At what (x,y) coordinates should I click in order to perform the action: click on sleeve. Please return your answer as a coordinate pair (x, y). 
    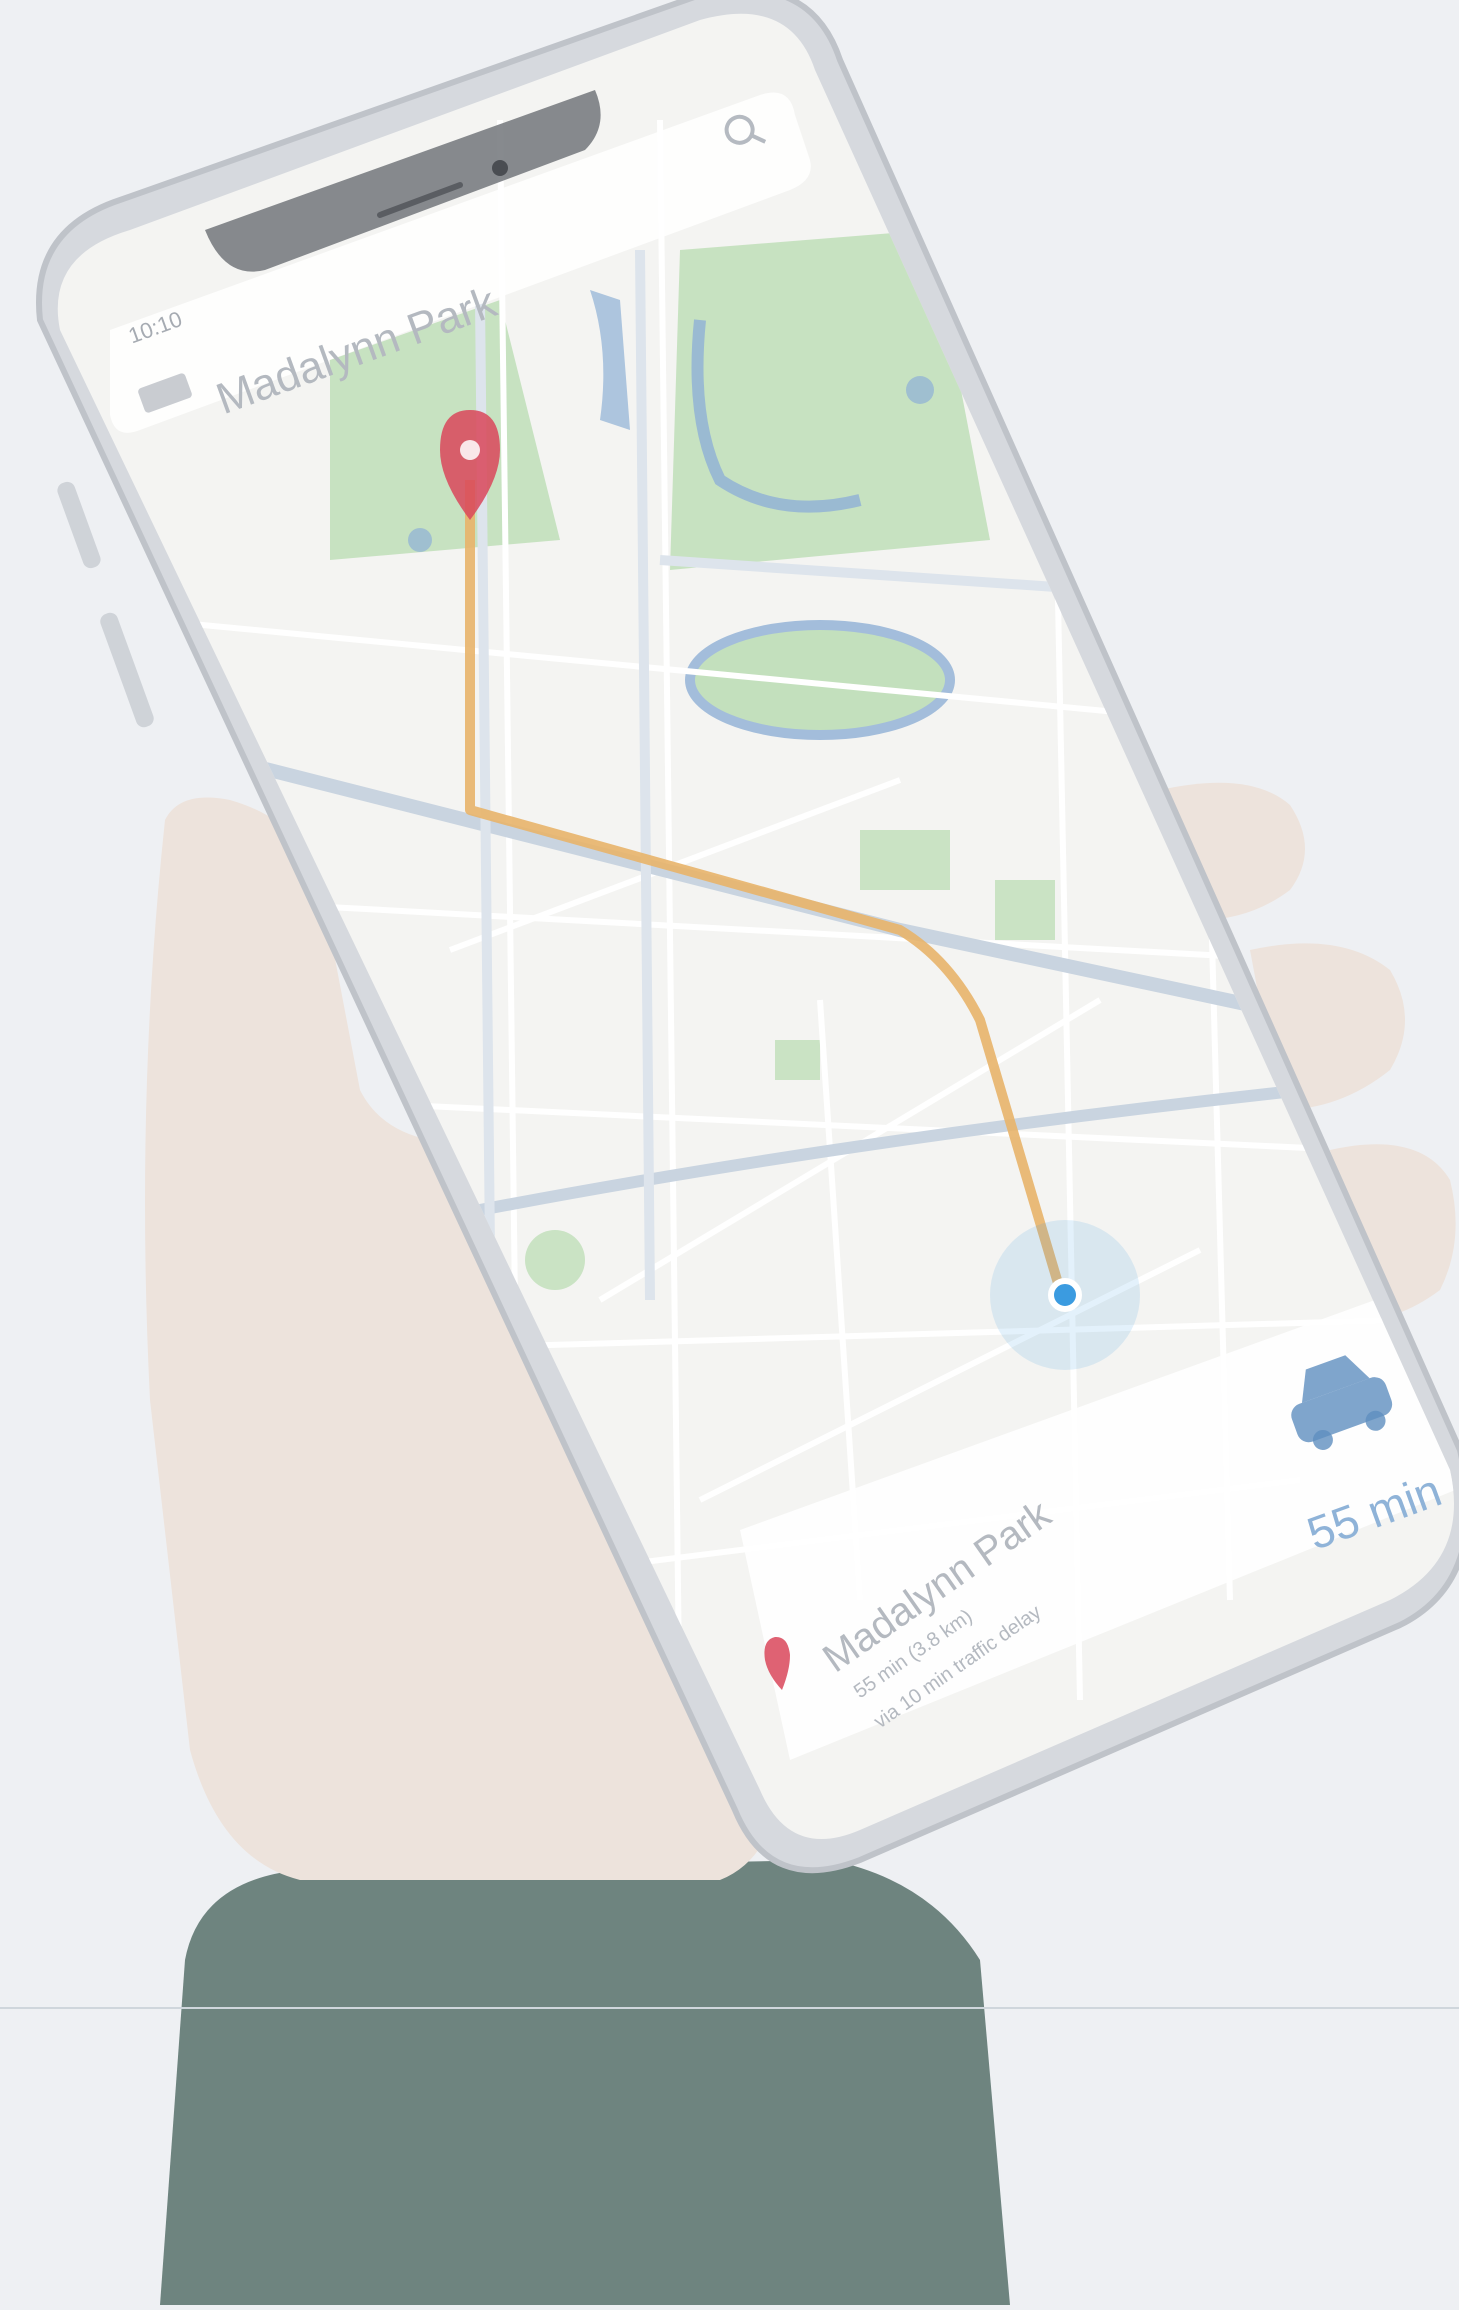
    Looking at the image, I should click on (585, 2082).